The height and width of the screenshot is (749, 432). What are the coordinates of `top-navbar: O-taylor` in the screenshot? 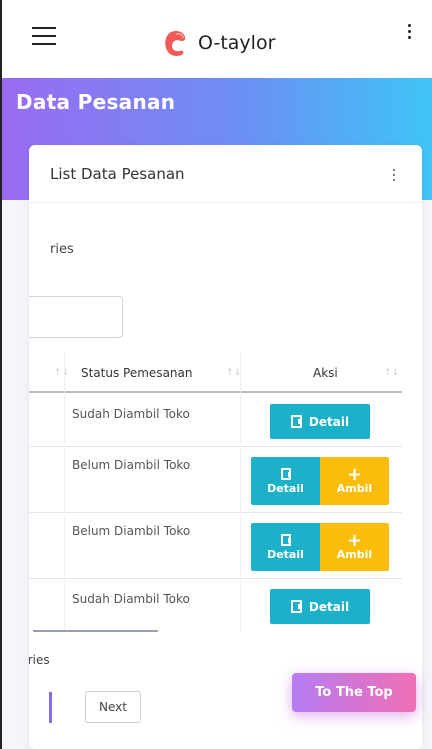 It's located at (217, 39).